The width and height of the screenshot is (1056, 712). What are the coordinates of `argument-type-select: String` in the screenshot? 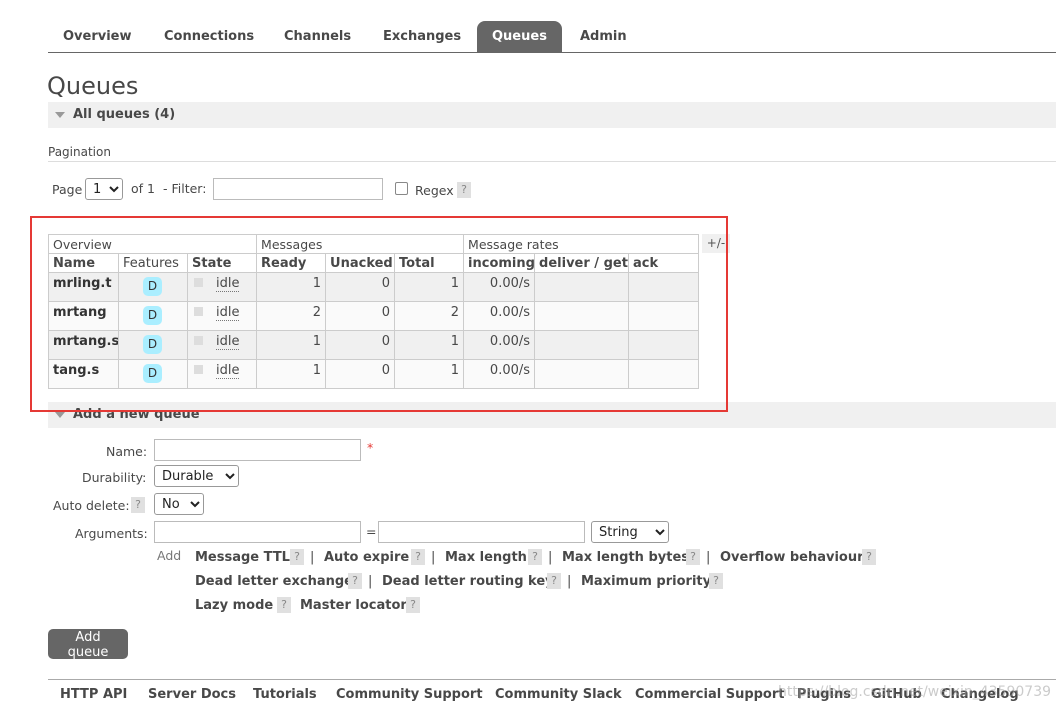 It's located at (630, 532).